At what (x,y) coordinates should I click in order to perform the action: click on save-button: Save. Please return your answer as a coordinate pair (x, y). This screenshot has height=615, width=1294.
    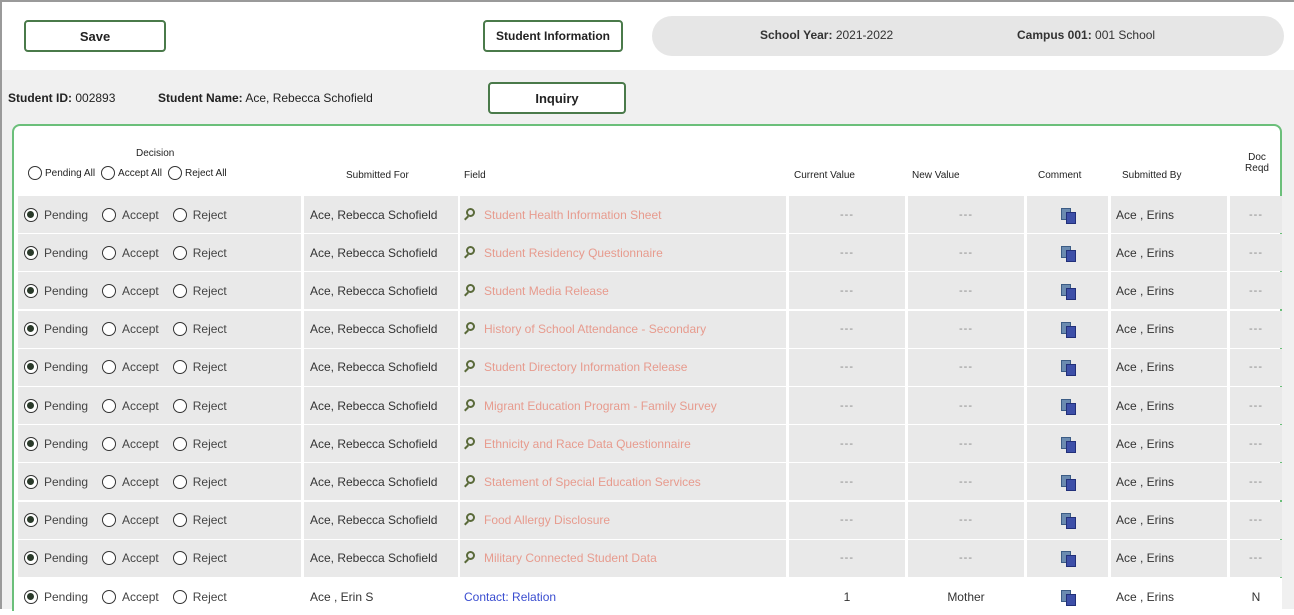
    Looking at the image, I should click on (95, 36).